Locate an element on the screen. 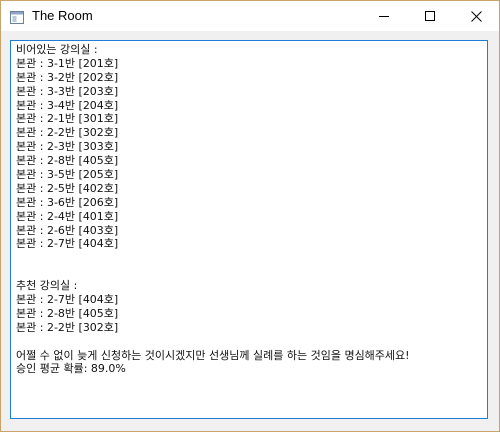 The width and height of the screenshot is (500, 432). text-line: 본관 : 3-4반 [204호] is located at coordinates (67, 105).